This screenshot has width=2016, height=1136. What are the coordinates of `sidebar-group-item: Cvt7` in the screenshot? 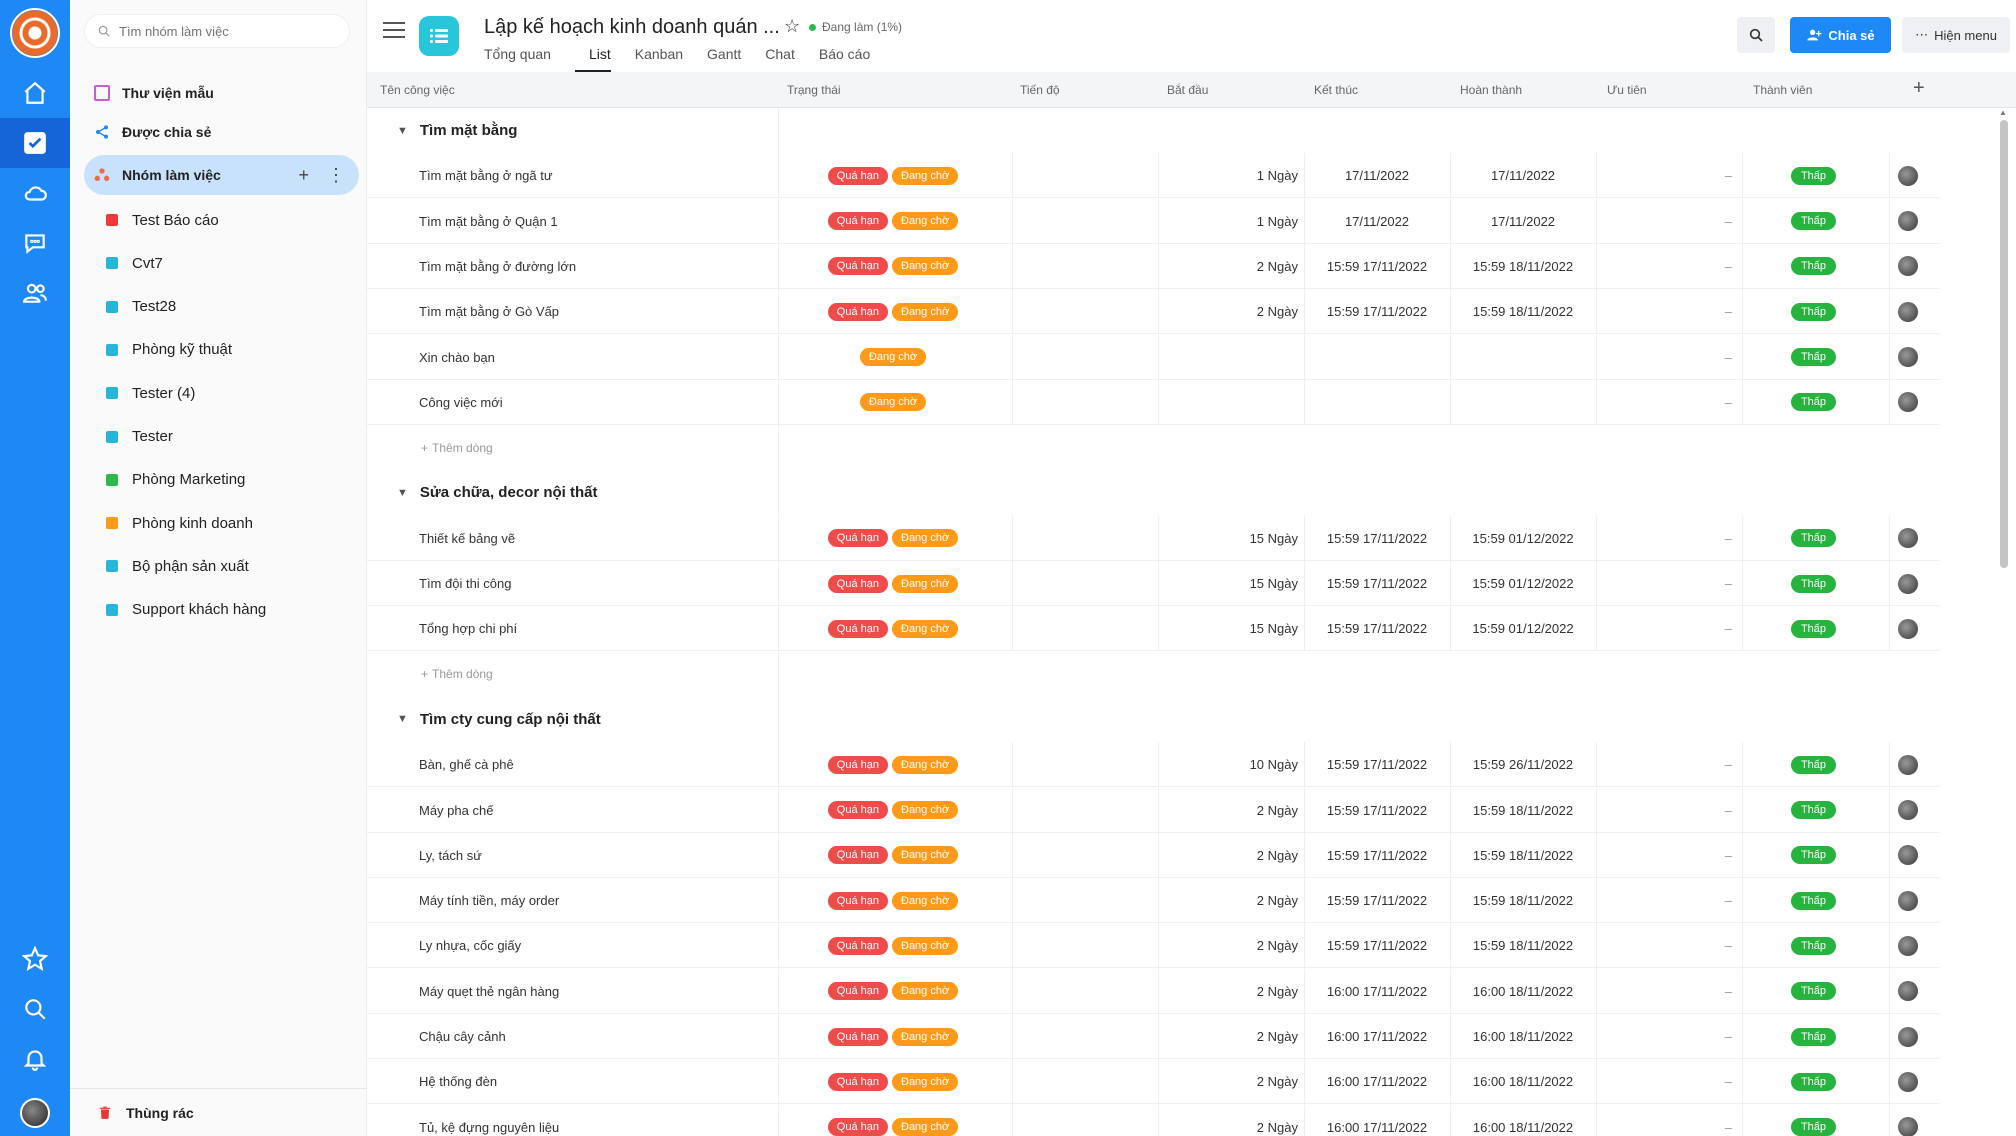 It's located at (134, 263).